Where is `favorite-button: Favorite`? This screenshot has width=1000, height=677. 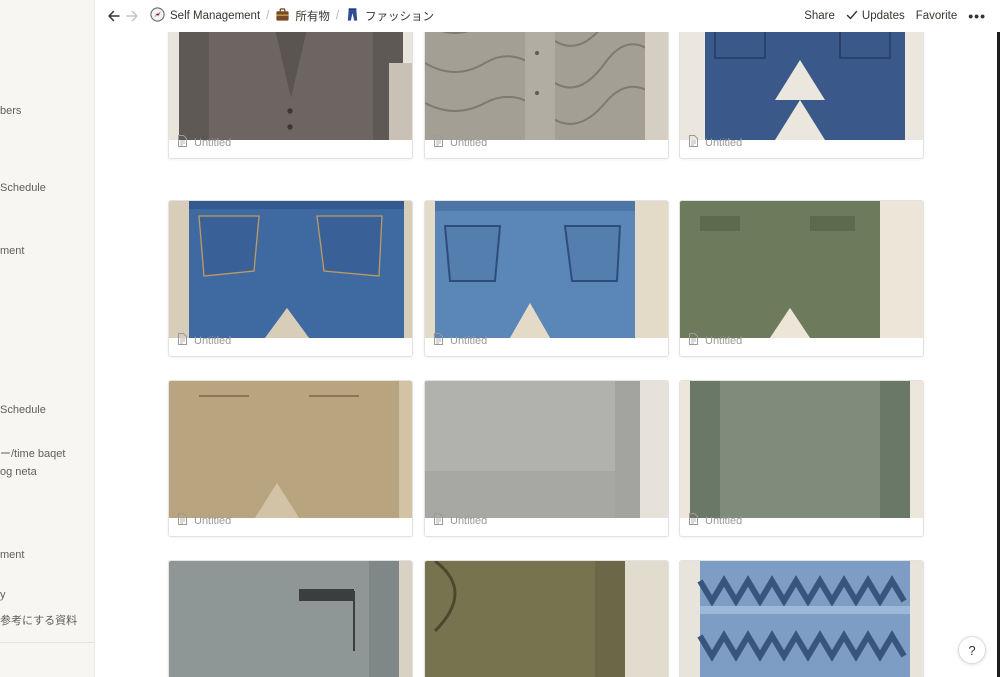
favorite-button: Favorite is located at coordinates (937, 16).